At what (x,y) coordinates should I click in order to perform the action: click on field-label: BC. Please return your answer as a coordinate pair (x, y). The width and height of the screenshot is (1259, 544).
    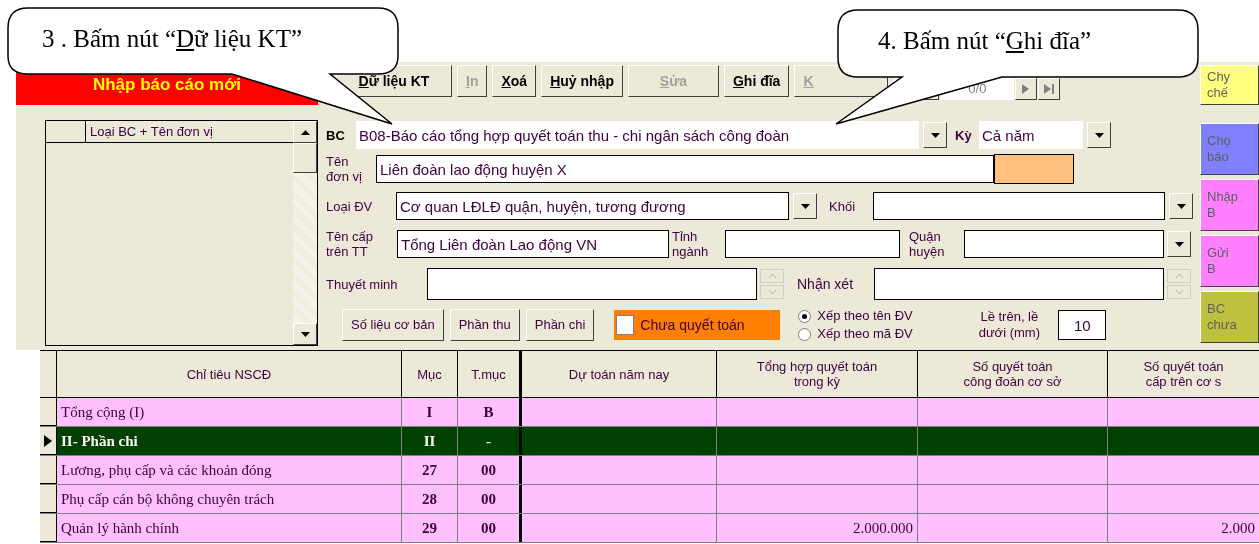
    Looking at the image, I should click on (336, 135).